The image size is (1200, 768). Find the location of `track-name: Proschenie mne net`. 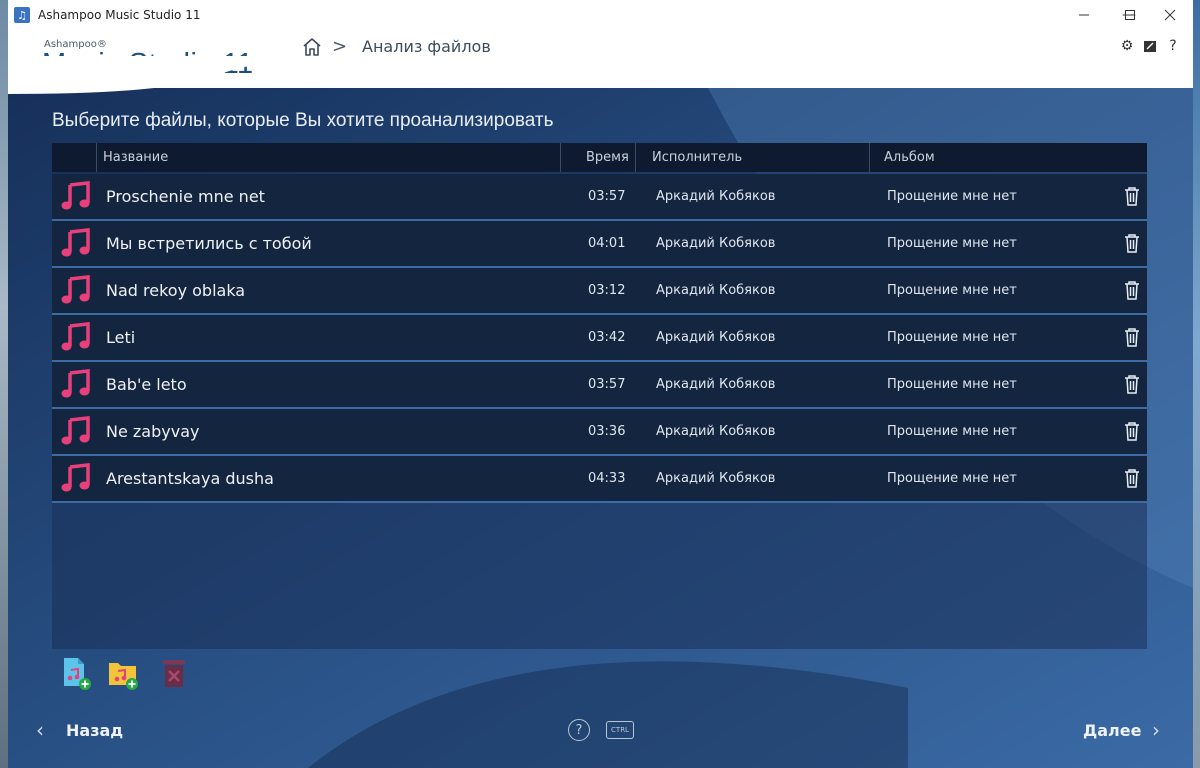

track-name: Proschenie mne net is located at coordinates (185, 196).